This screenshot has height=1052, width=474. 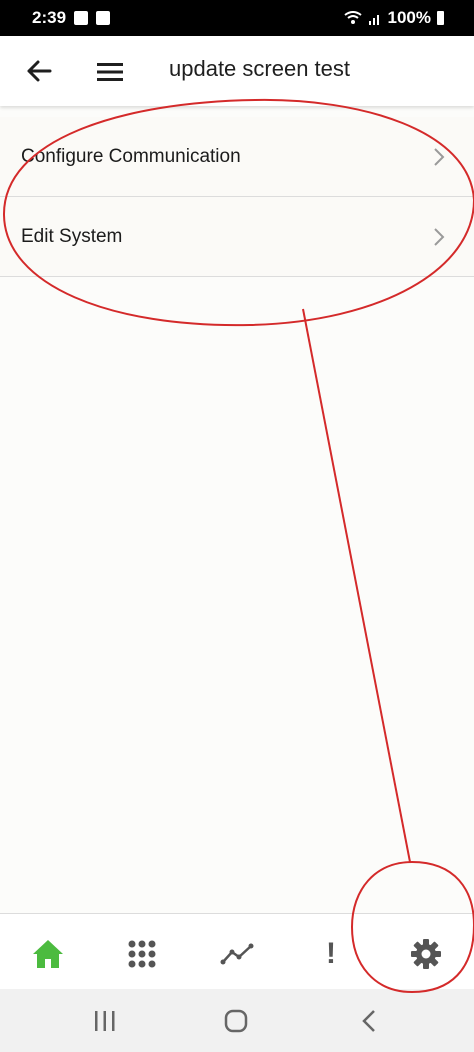 I want to click on trend-line-icon, so click(x=237, y=954).